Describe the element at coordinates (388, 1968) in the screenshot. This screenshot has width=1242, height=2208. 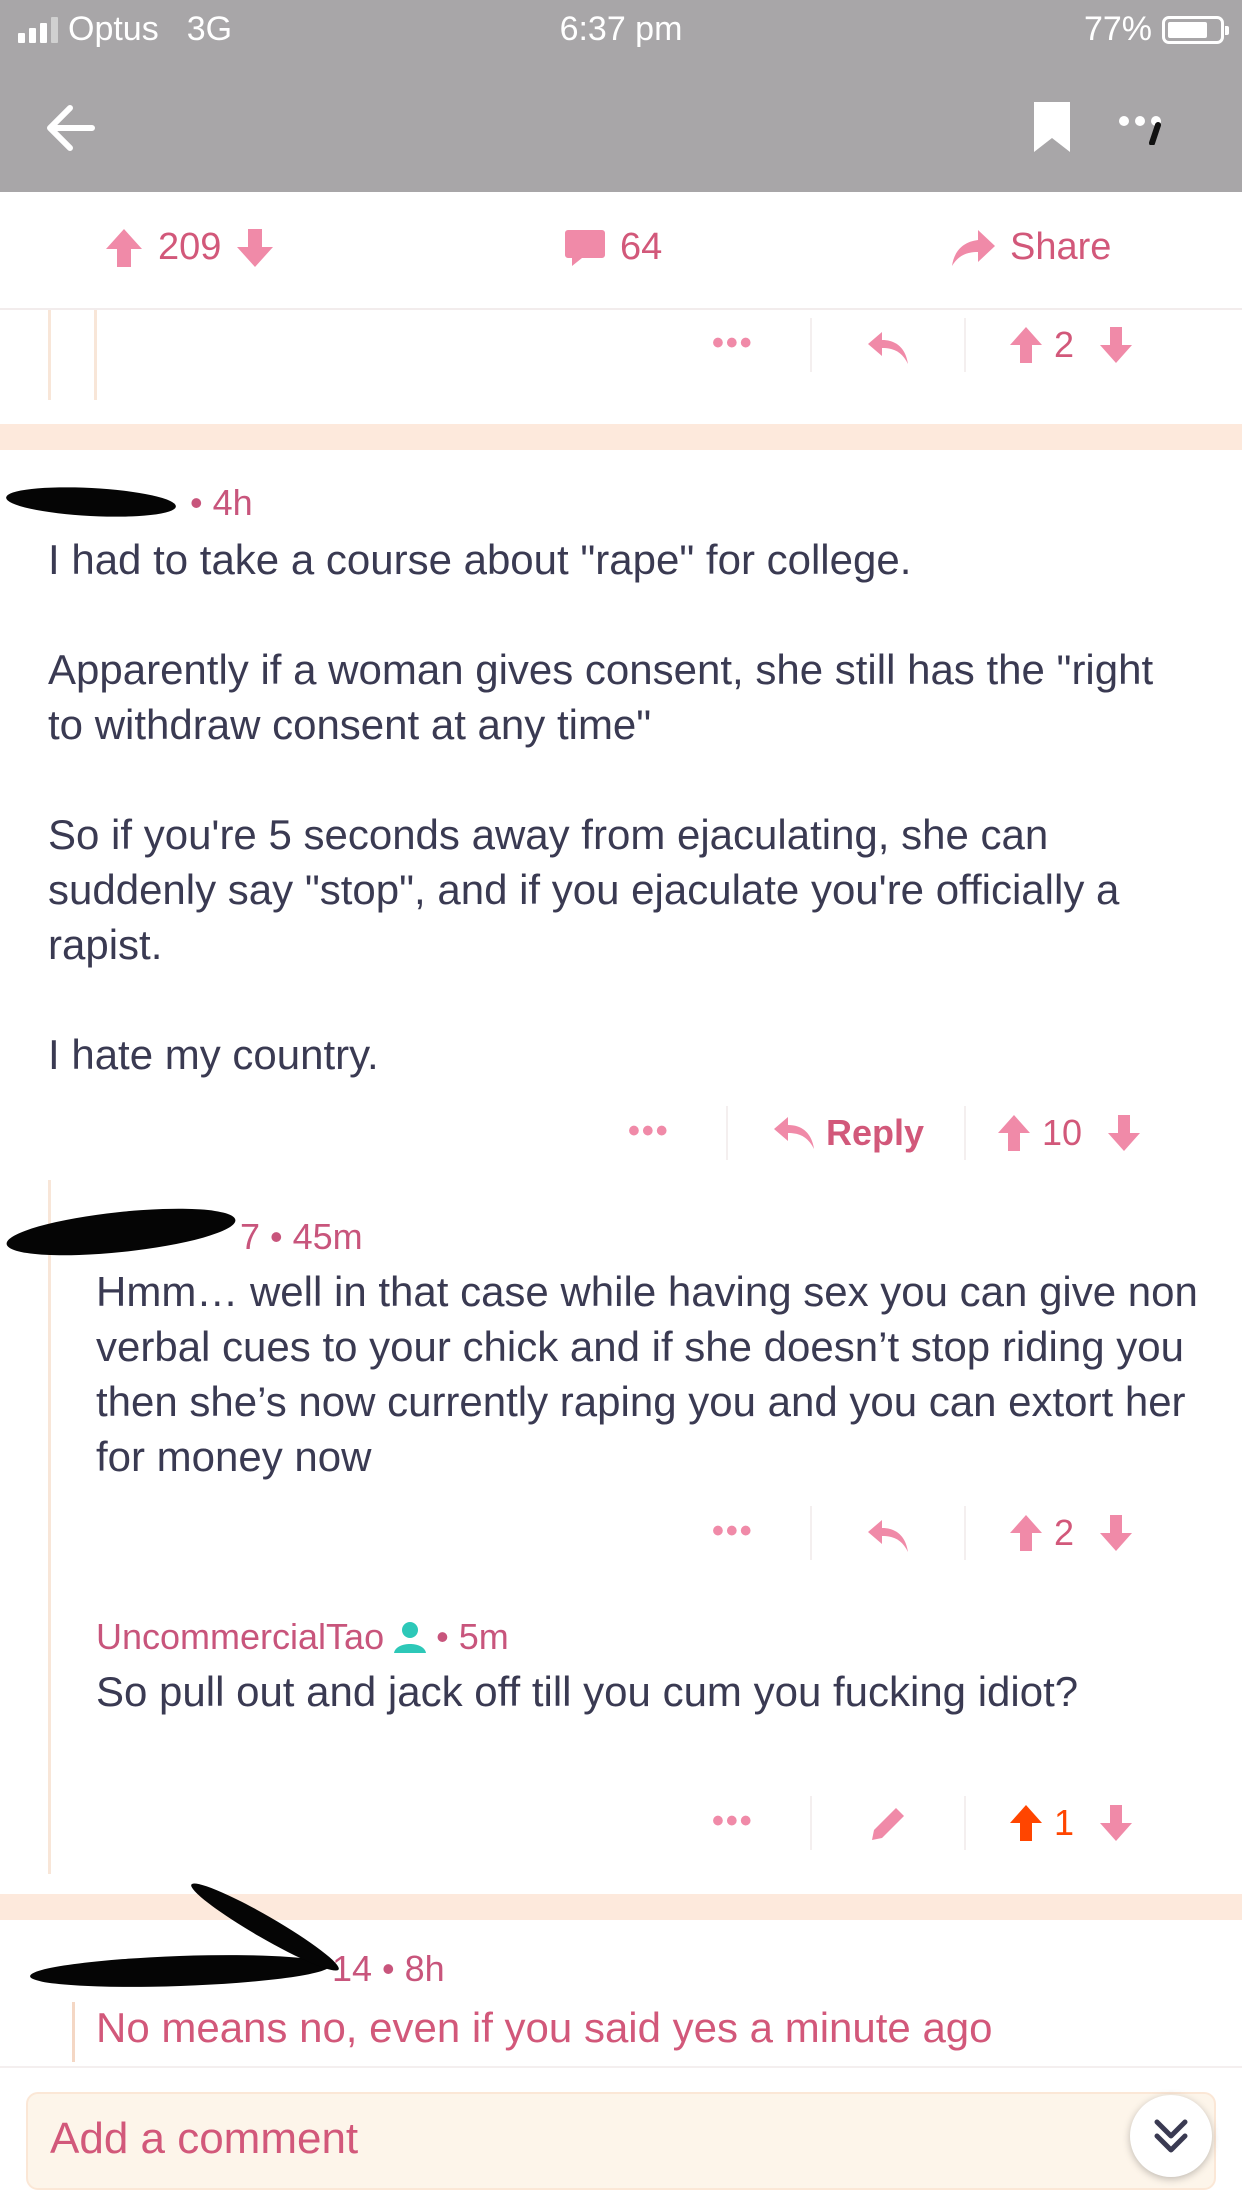
I see `comment2-meta: 14 • 8h` at that location.